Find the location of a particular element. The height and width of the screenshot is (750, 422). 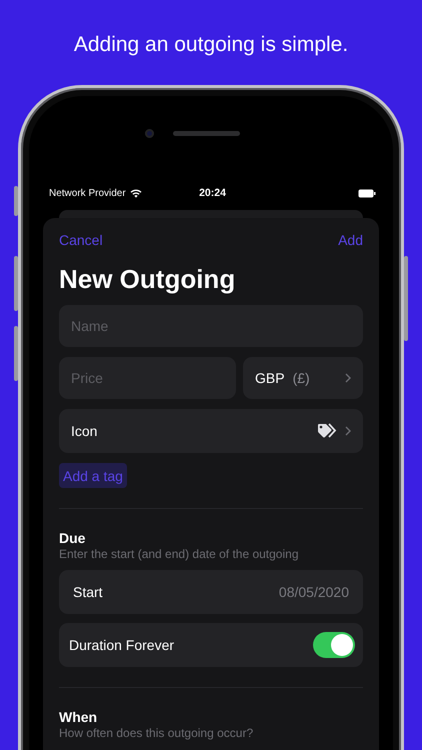

date-row: Start 08/05/2020 is located at coordinates (211, 592).